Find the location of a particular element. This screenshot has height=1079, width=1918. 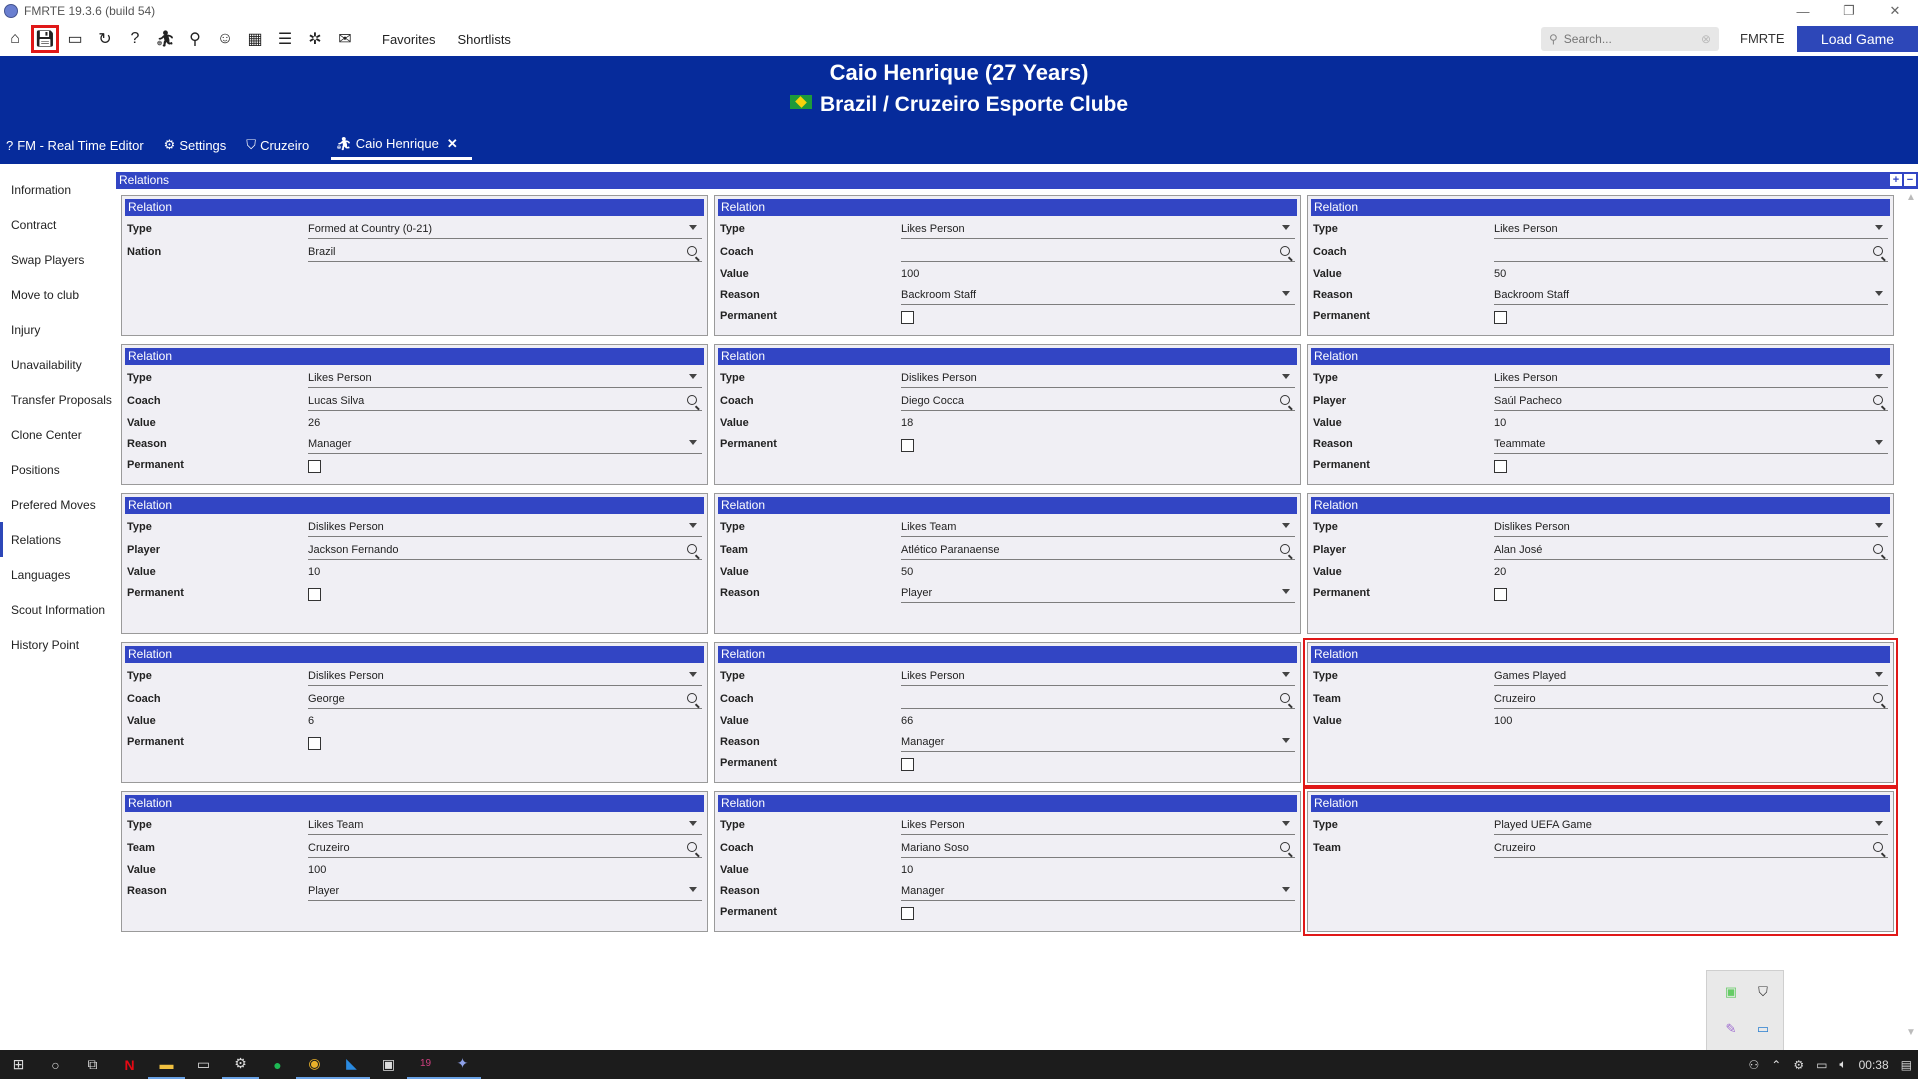

field-dropdown: Played UEFA Game is located at coordinates (1691, 826).